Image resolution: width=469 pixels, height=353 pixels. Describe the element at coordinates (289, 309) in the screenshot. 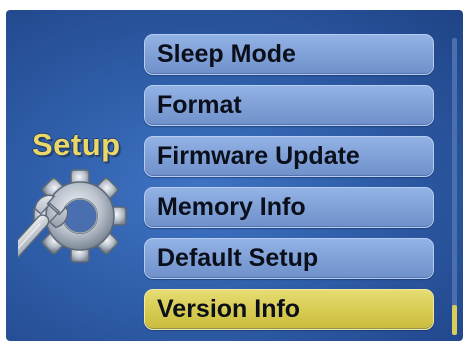

I see `menu-item-version-info: Version Info` at that location.